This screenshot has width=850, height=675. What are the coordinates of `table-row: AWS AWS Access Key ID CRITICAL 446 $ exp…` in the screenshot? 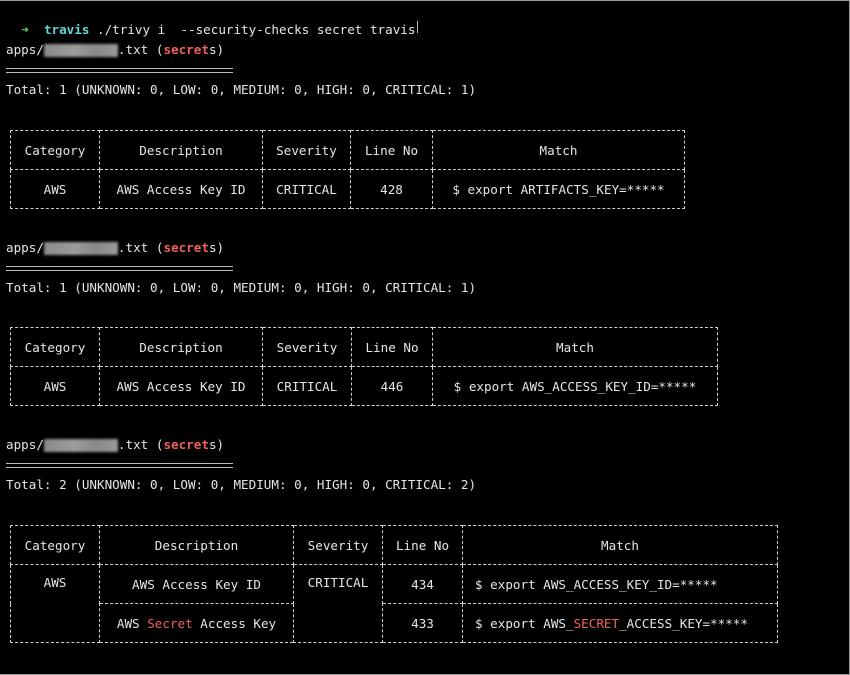 It's located at (364, 386).